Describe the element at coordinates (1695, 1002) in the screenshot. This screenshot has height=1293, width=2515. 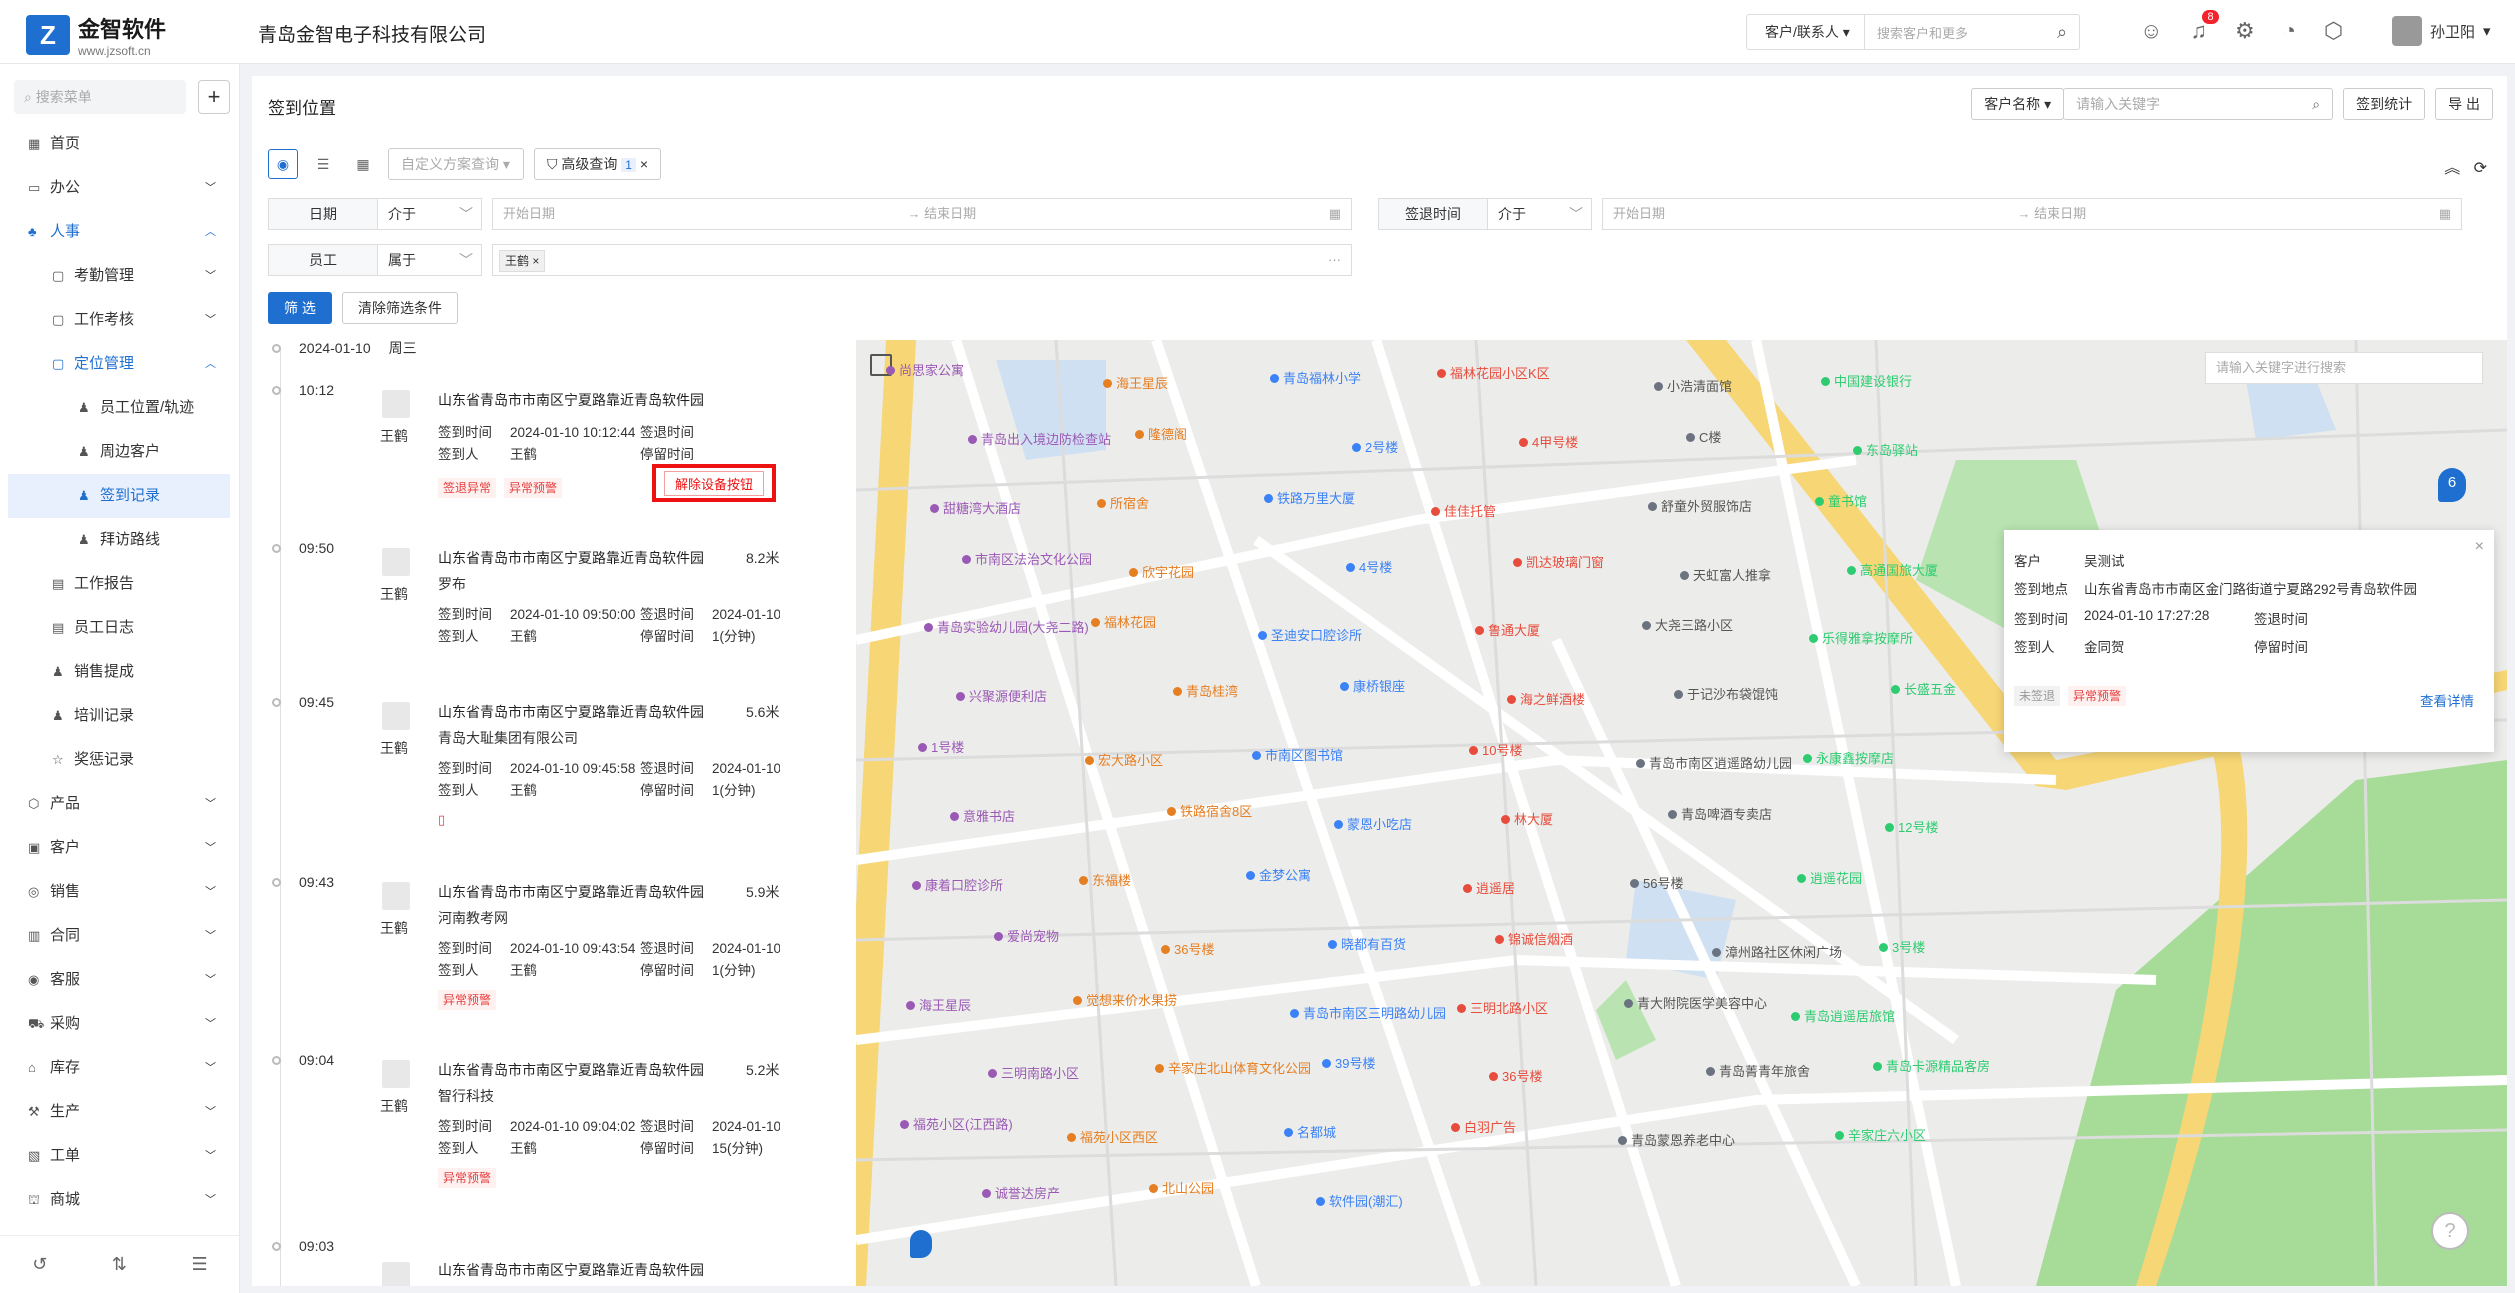
I see `map-poi-label: 青大附院医学美容中心` at that location.